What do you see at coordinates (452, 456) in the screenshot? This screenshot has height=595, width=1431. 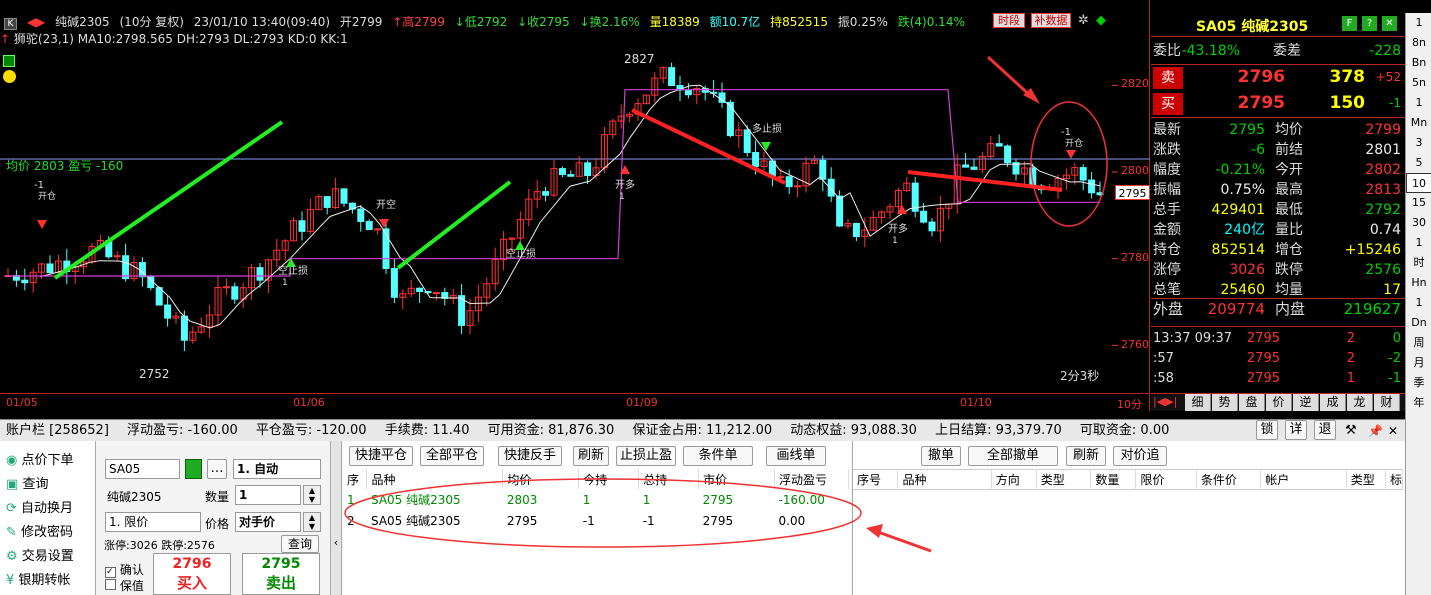 I see `position-action-button: 全部平仓` at bounding box center [452, 456].